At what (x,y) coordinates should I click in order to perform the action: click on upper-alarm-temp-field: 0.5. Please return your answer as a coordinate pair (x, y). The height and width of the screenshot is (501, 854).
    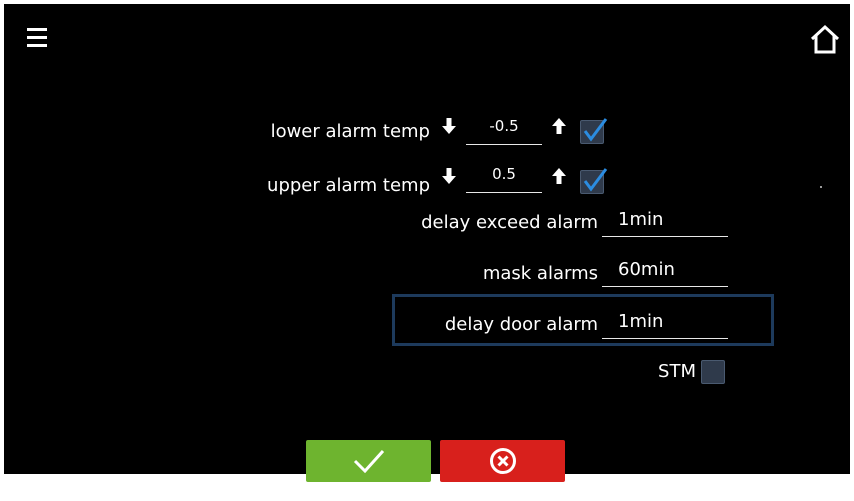
    Looking at the image, I should click on (504, 178).